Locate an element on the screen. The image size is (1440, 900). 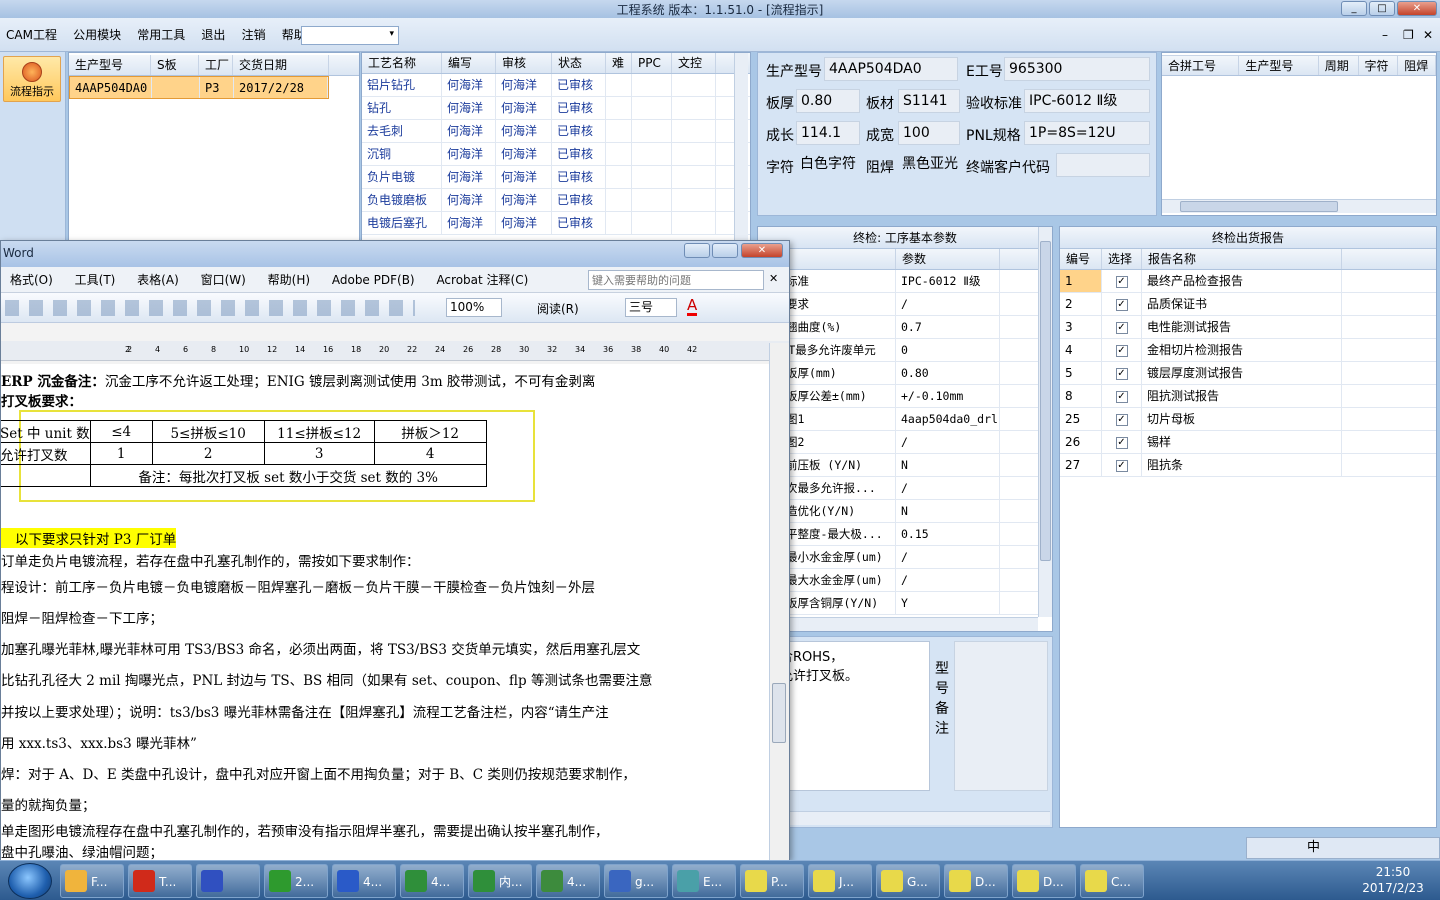
word-maximize-button is located at coordinates (725, 250).